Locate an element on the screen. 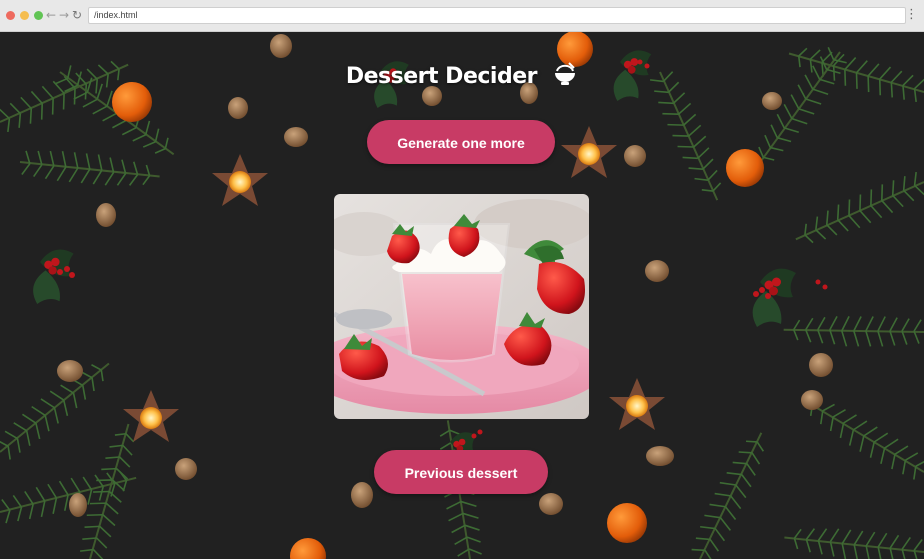  back-arrow-icon: ← is located at coordinates (51, 15).